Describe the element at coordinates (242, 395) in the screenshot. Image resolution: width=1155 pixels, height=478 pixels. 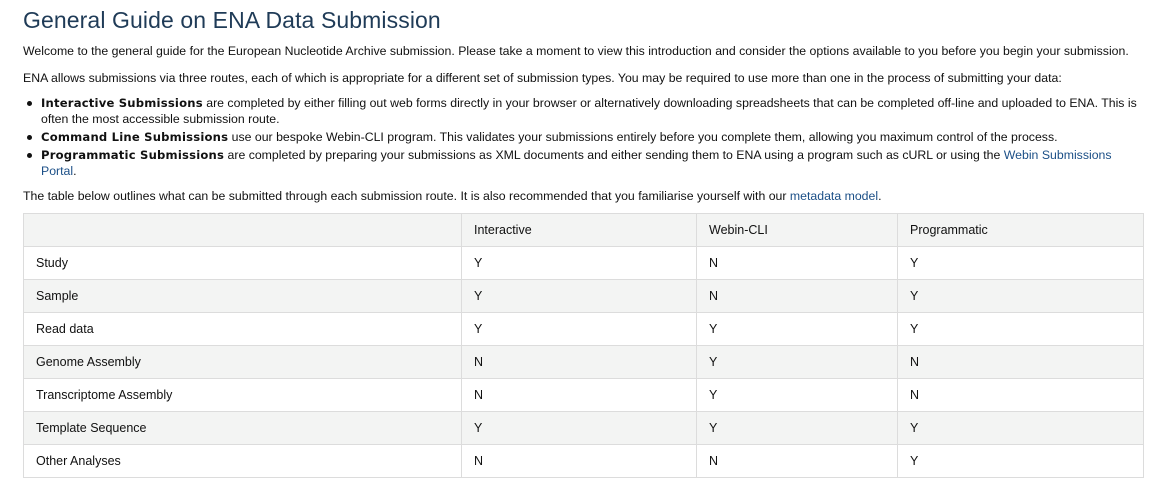
I see `row-label: Transcriptome Assembly` at that location.